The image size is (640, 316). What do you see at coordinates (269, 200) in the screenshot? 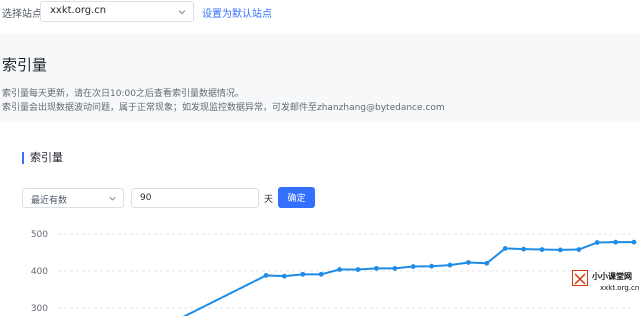
I see `days-unit-label: 天` at bounding box center [269, 200].